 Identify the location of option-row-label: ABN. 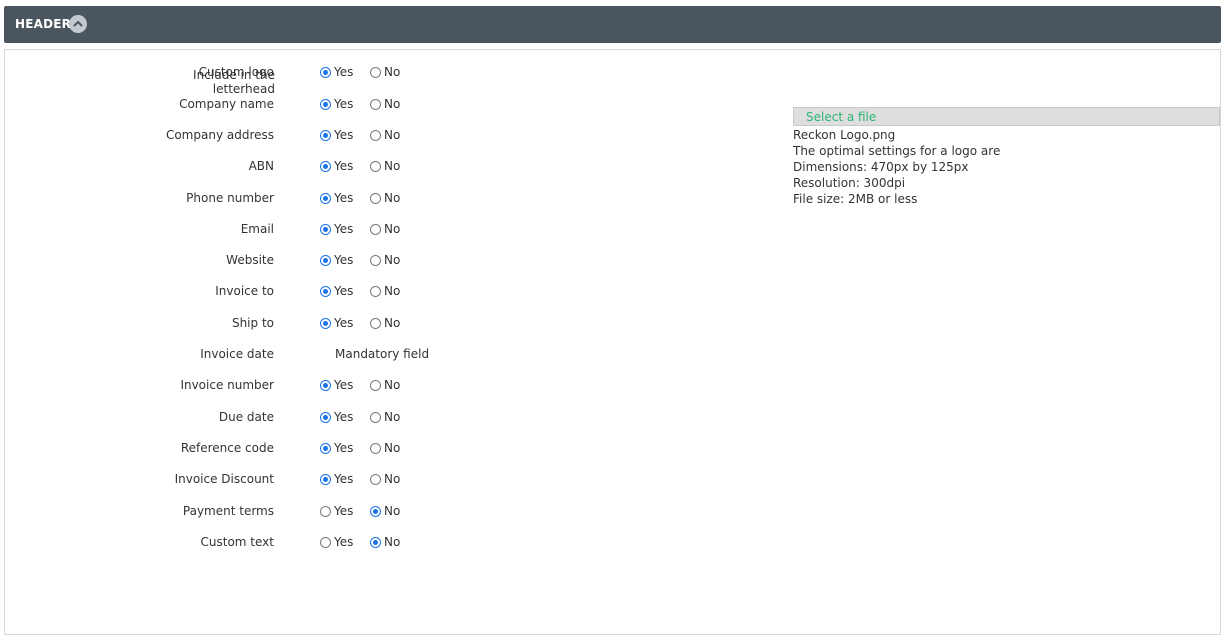
(261, 166).